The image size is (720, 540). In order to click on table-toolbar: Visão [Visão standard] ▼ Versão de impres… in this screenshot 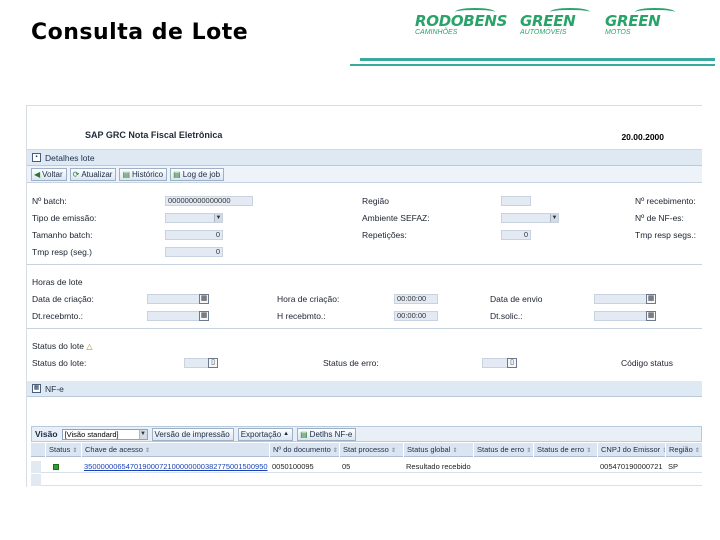, I will do `click(366, 434)`.